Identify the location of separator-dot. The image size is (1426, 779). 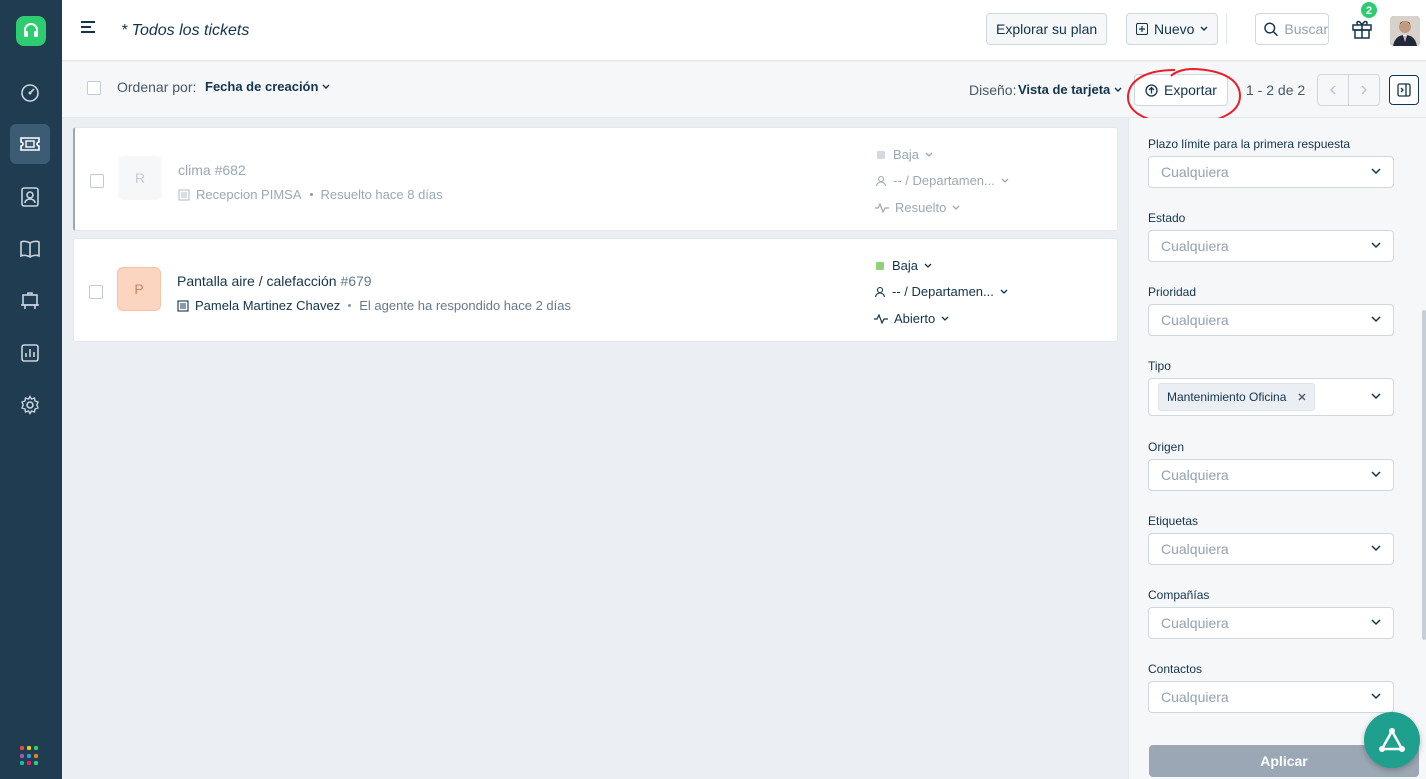
(350, 305).